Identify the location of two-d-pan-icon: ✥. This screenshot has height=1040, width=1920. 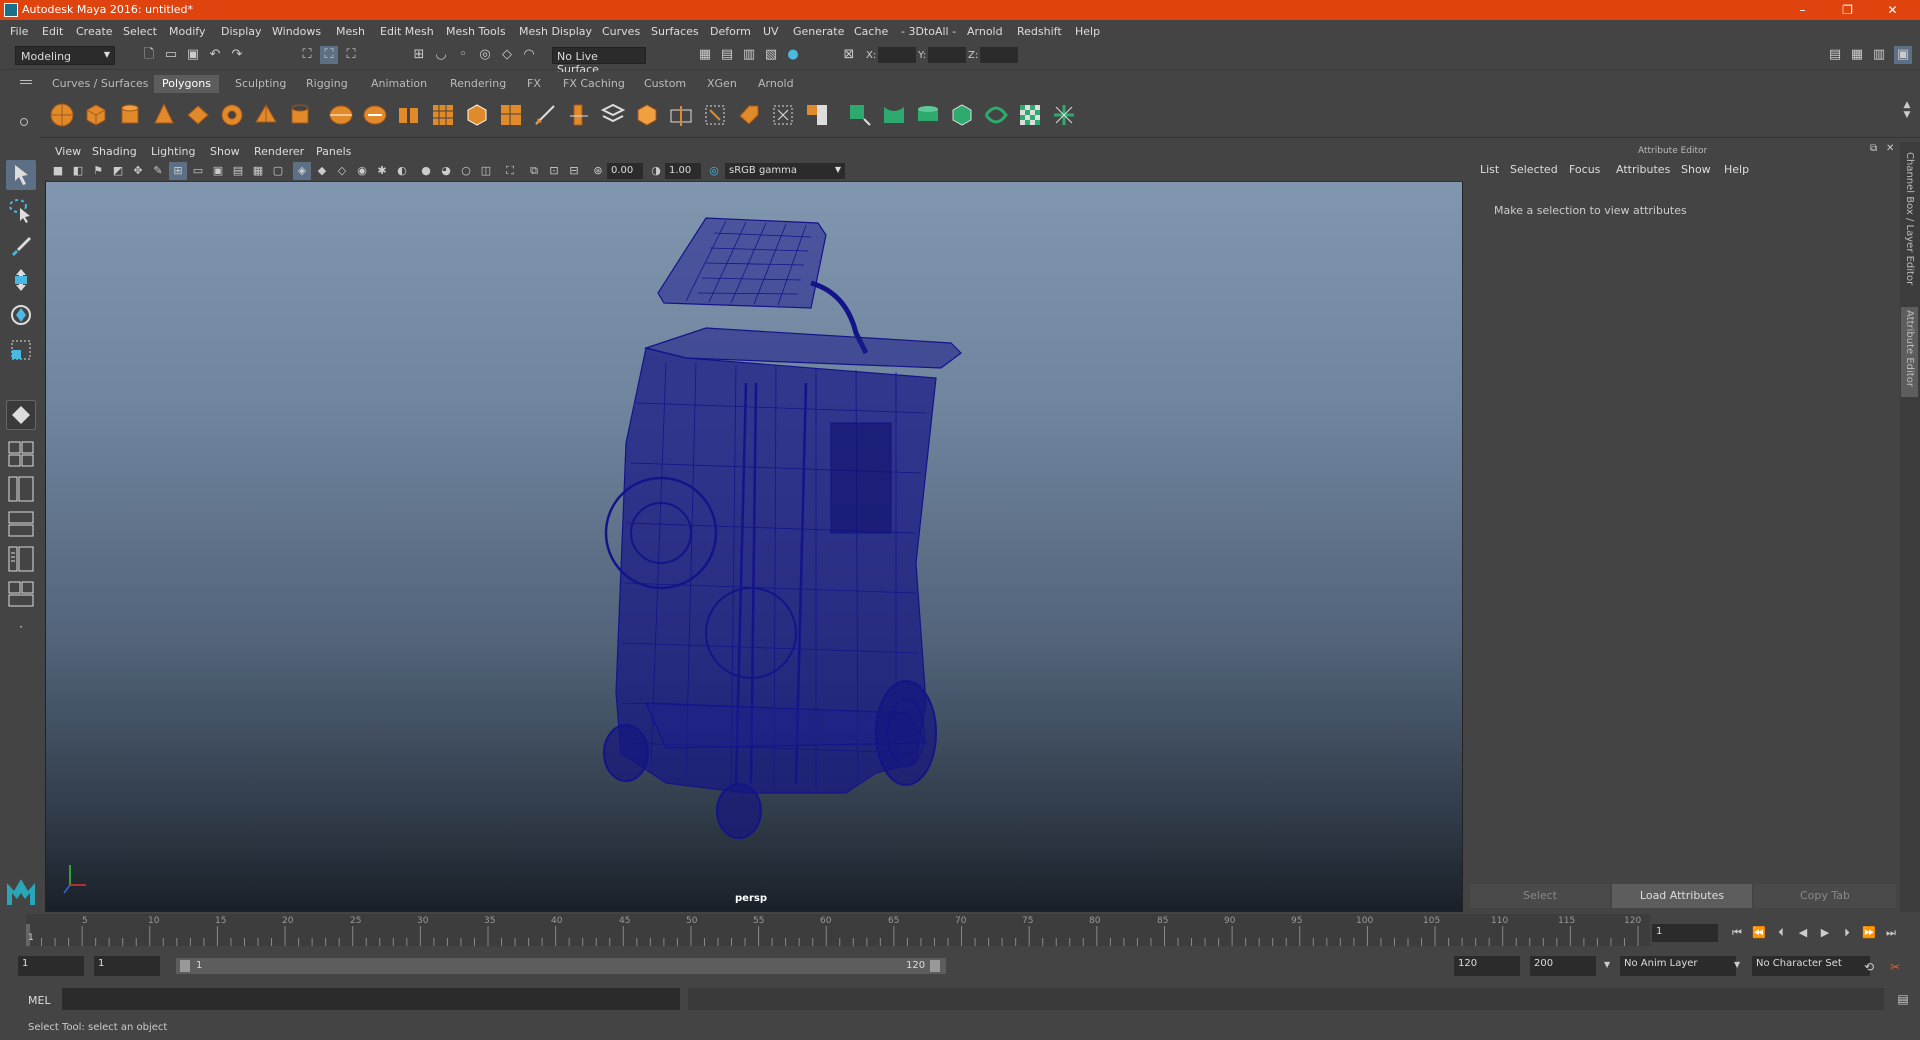
(138, 171).